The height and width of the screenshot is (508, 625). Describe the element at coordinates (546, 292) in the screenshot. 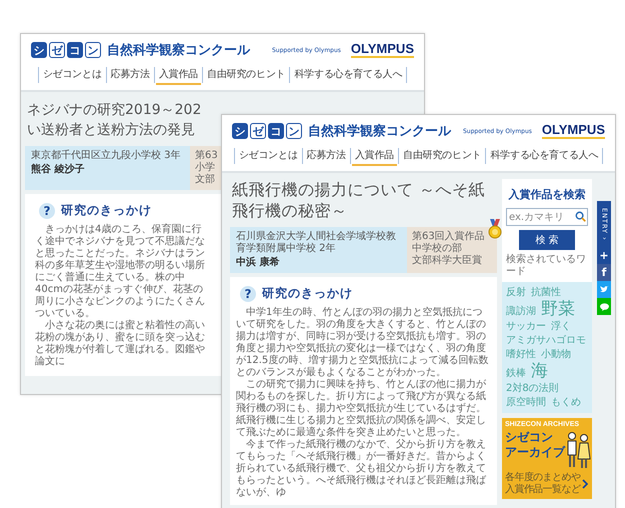

I see `keyword-link: 抗菌性` at that location.